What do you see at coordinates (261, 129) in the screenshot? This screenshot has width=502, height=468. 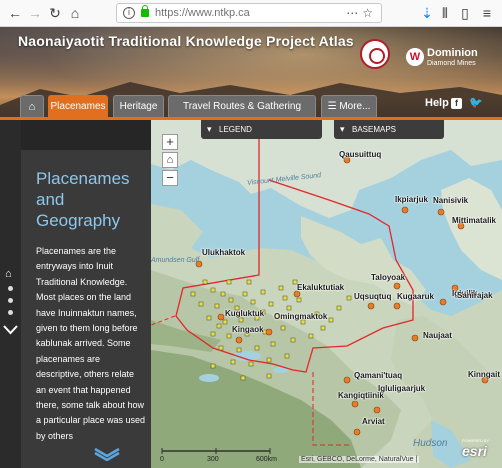 I see `legend-toggle: ▾ LEGEND` at bounding box center [261, 129].